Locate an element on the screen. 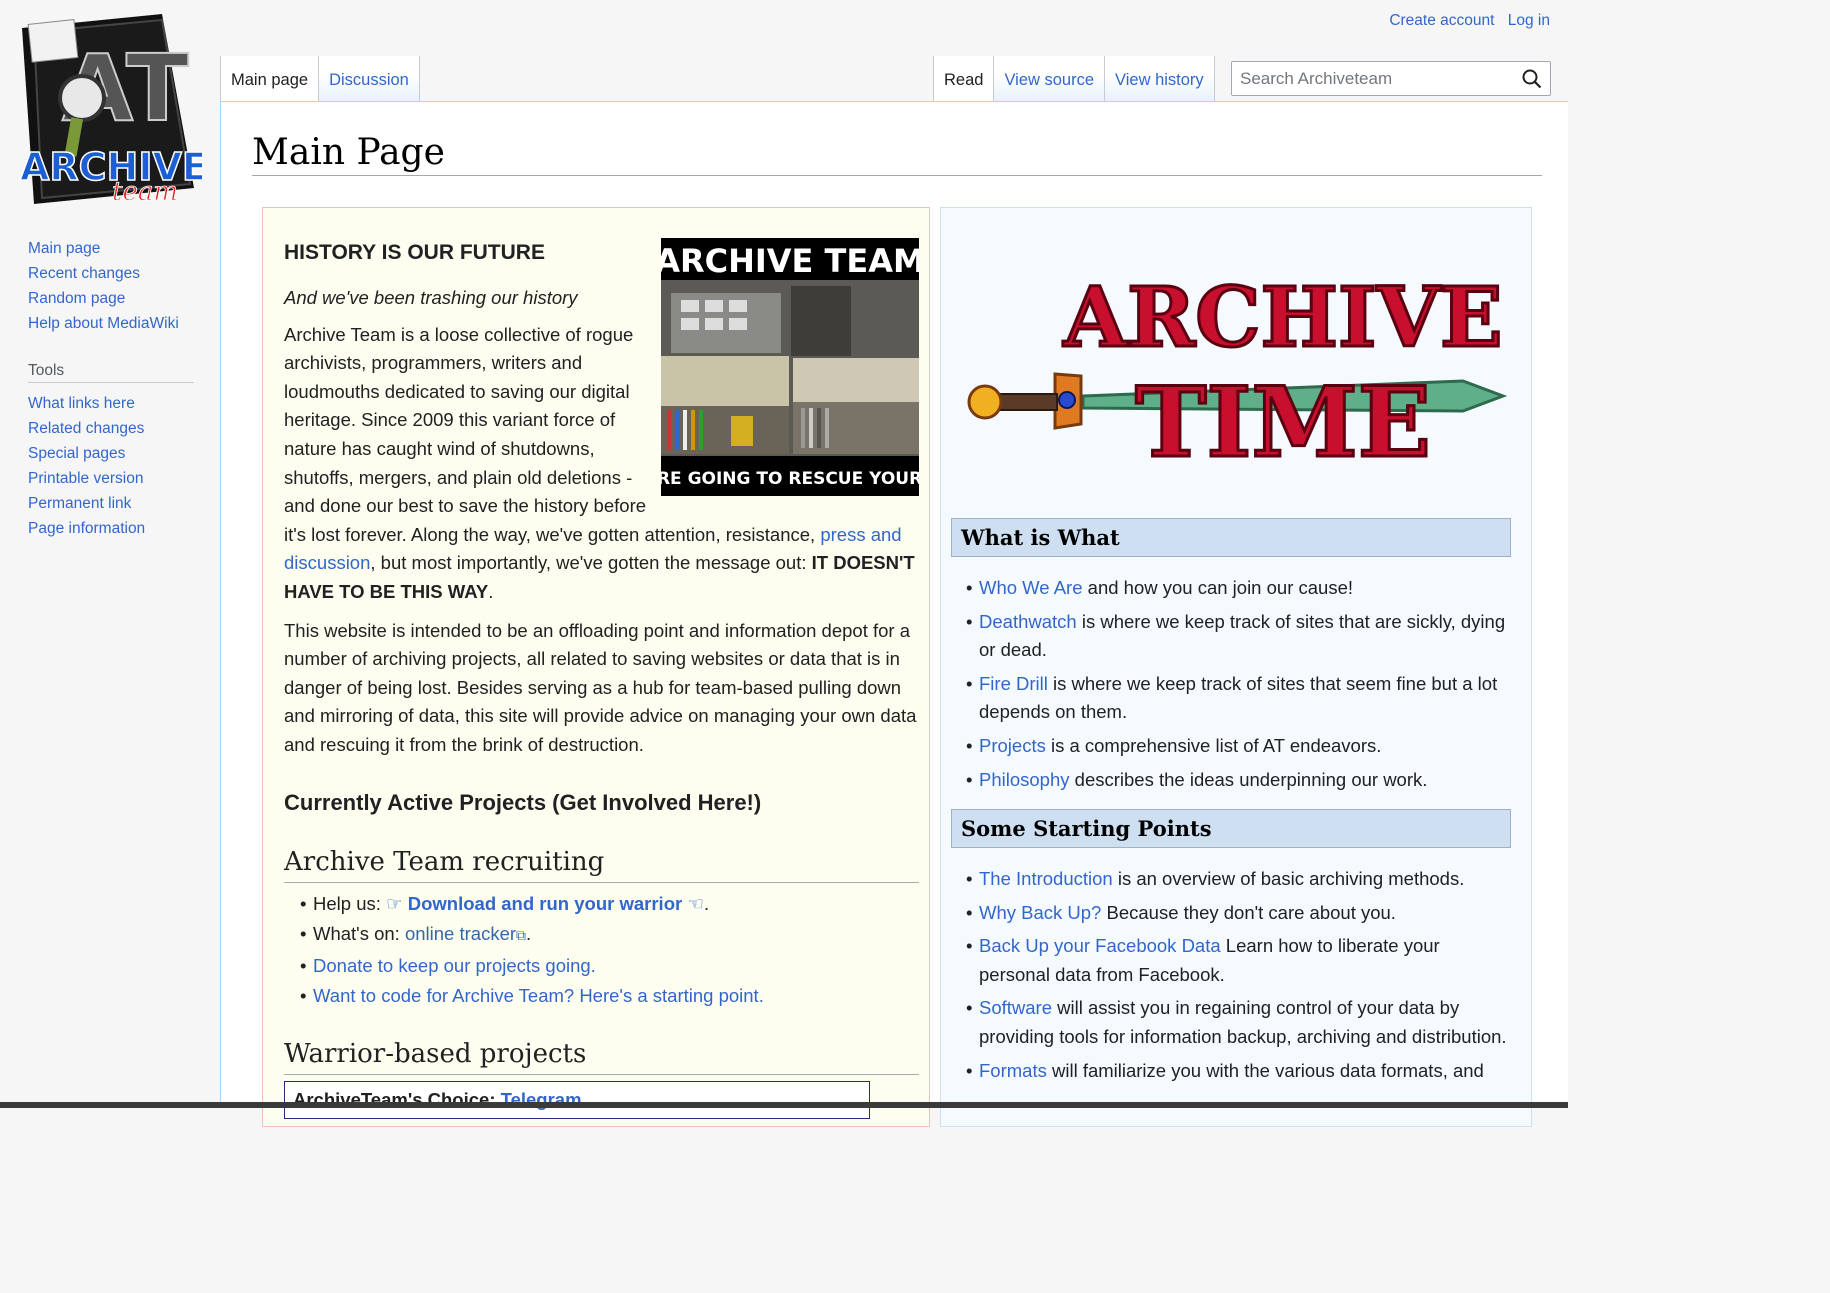 This screenshot has height=1293, width=1830. archive-time-logo: ARCHIVE TIME is located at coordinates (1235, 363).